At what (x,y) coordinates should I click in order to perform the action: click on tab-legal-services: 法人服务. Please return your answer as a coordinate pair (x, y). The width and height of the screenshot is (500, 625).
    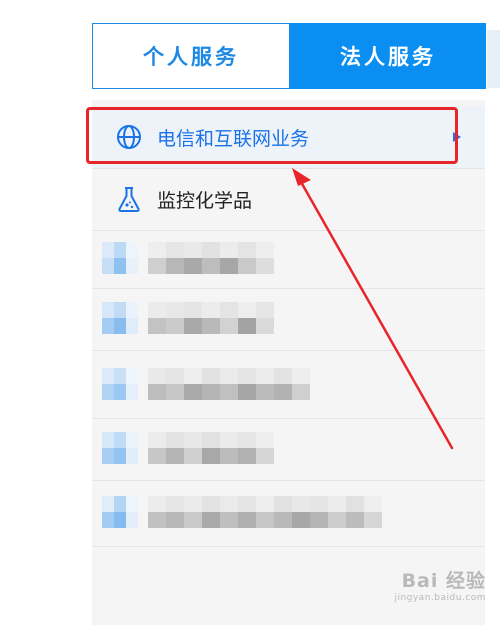
    Looking at the image, I should click on (388, 56).